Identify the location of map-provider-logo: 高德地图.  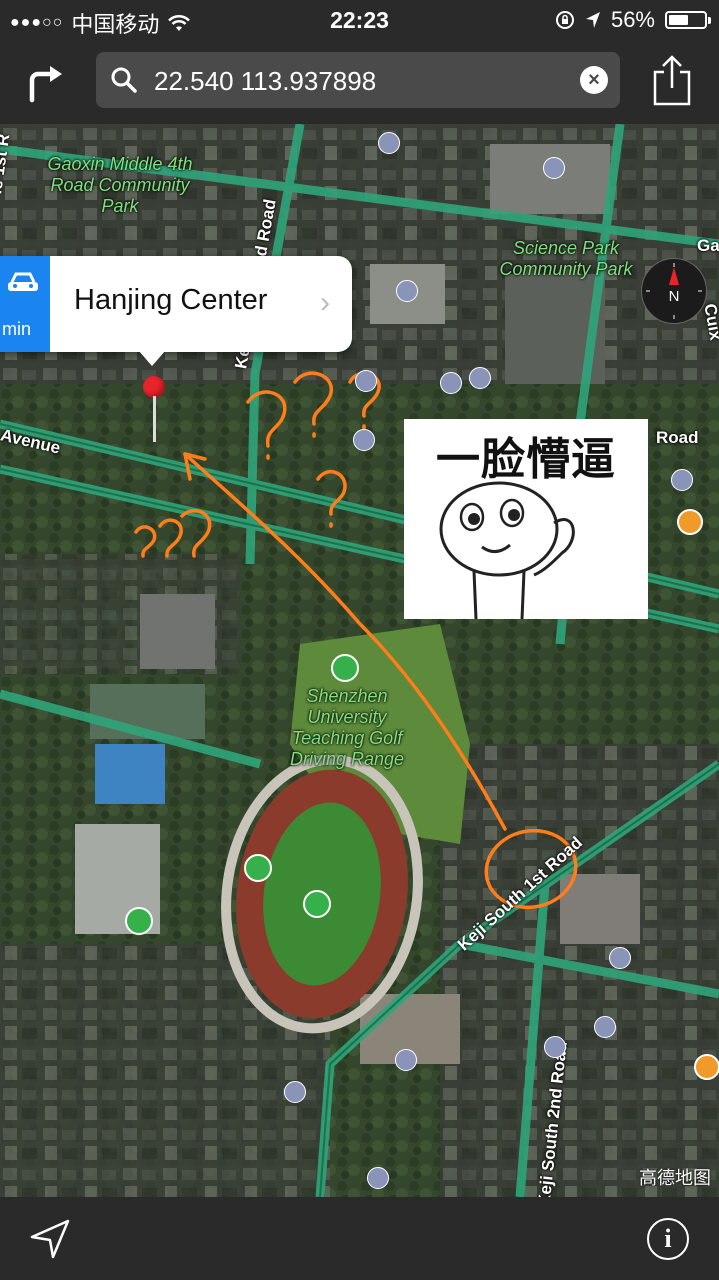
(675, 1178).